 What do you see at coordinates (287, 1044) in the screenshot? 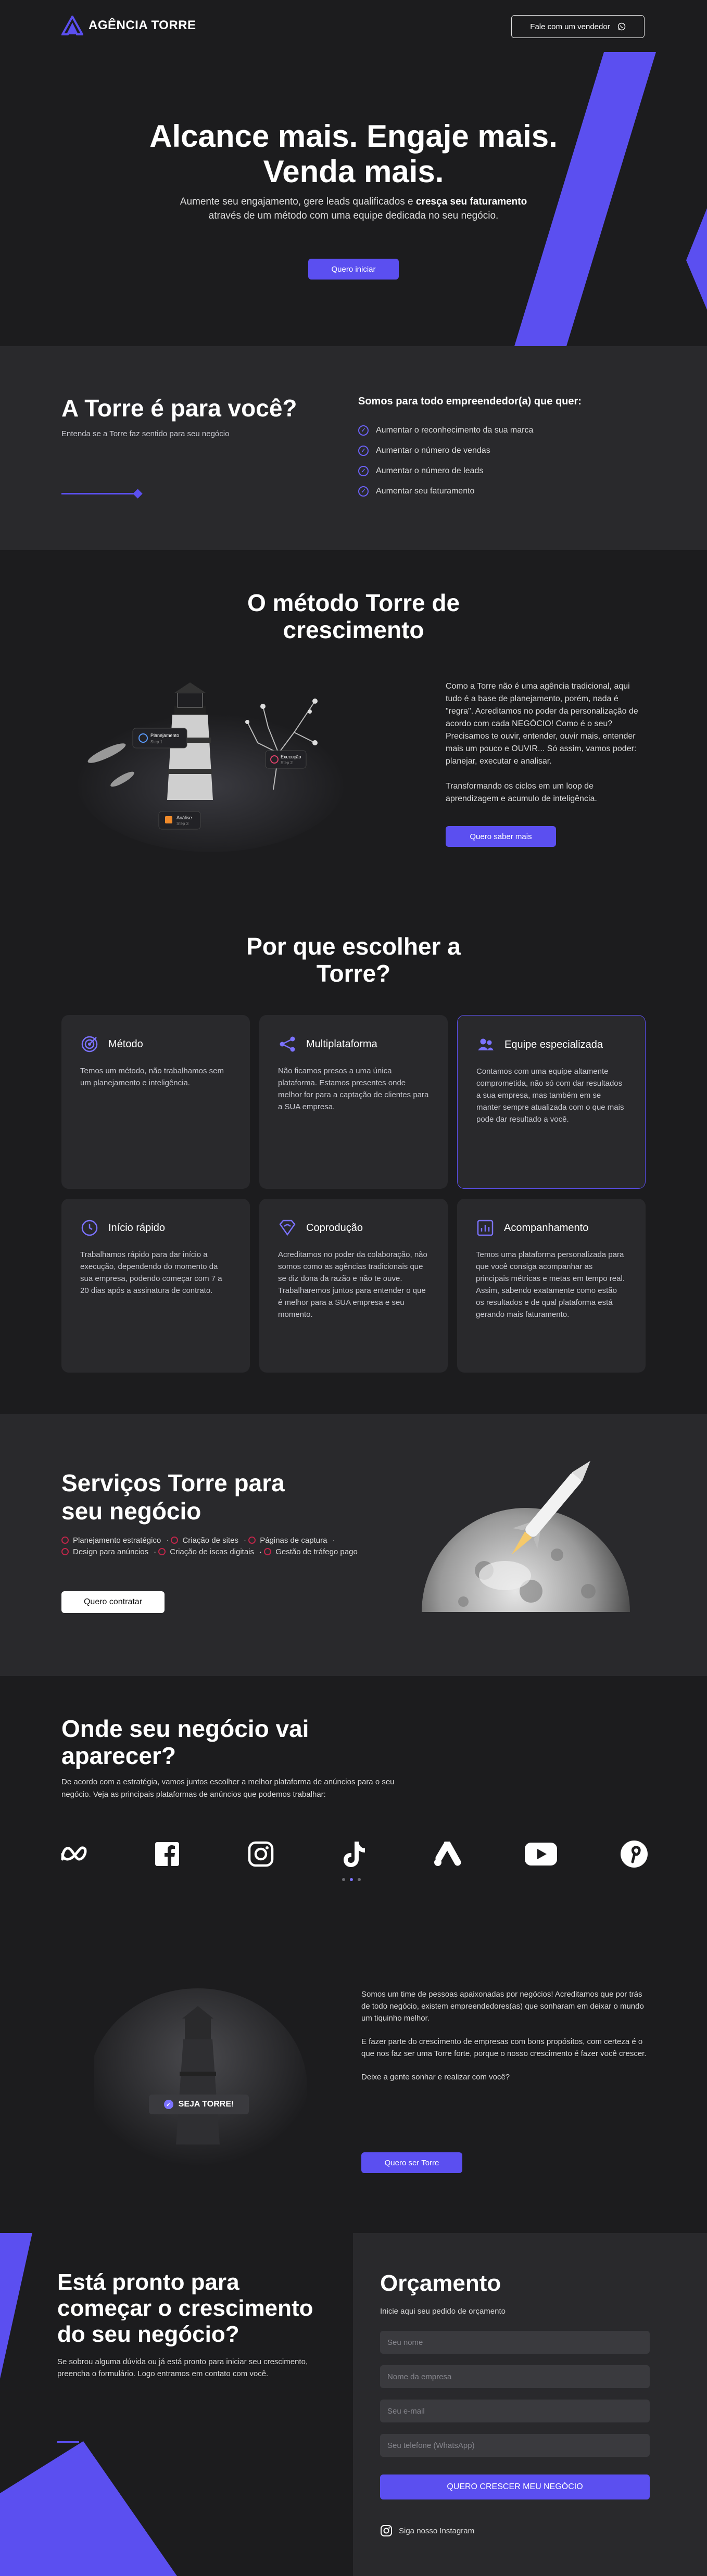
I see `share-icon` at bounding box center [287, 1044].